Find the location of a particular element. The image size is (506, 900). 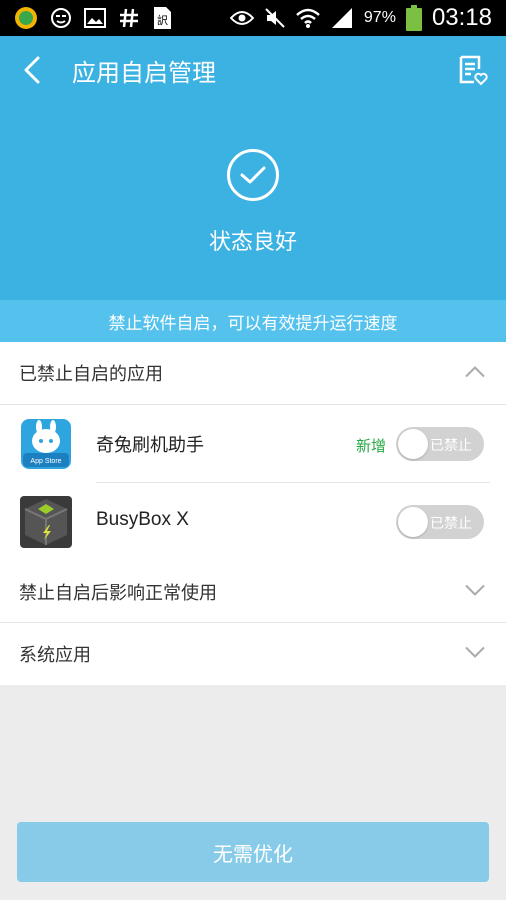

battery-percent: 97% is located at coordinates (379, 17).